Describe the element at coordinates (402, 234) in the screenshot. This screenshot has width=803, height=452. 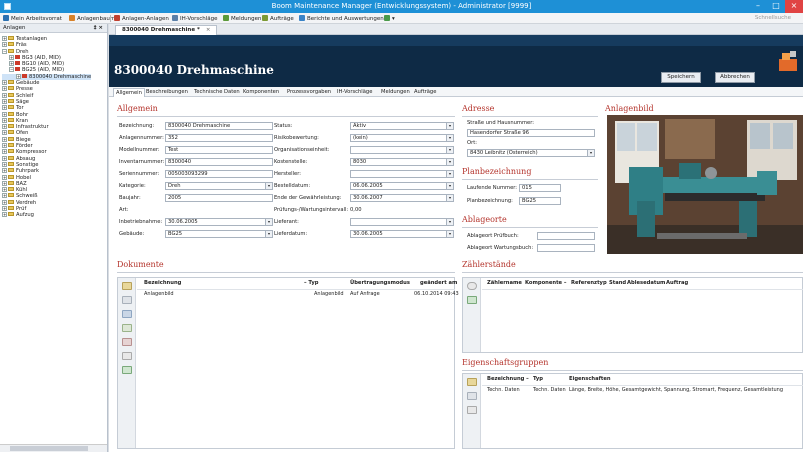
I see `select-field: 30.06.2005 ▾` at that location.